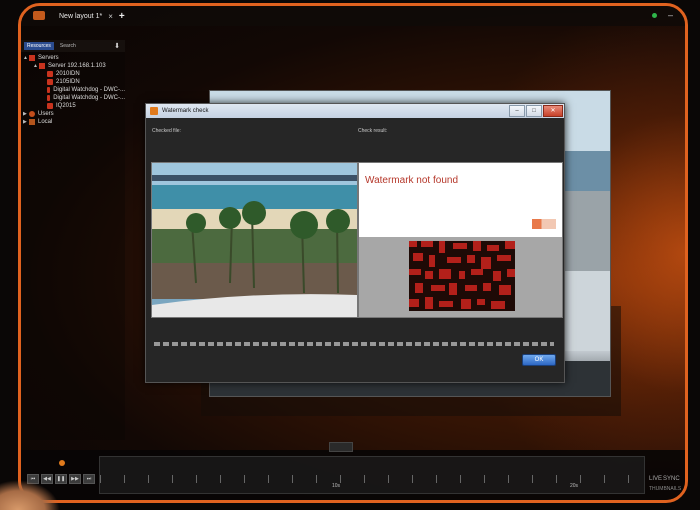 This screenshot has height=510, width=700. What do you see at coordinates (39, 15) in the screenshot?
I see `app-logo-icon` at bounding box center [39, 15].